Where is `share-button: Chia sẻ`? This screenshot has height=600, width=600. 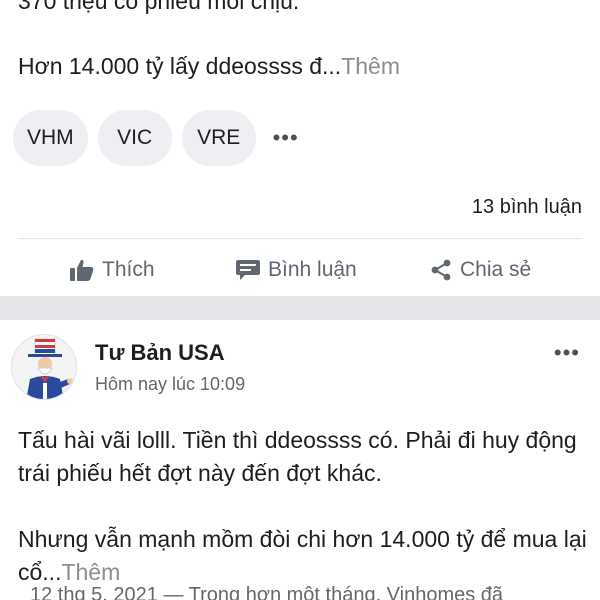
share-button: Chia sẻ is located at coordinates (480, 270).